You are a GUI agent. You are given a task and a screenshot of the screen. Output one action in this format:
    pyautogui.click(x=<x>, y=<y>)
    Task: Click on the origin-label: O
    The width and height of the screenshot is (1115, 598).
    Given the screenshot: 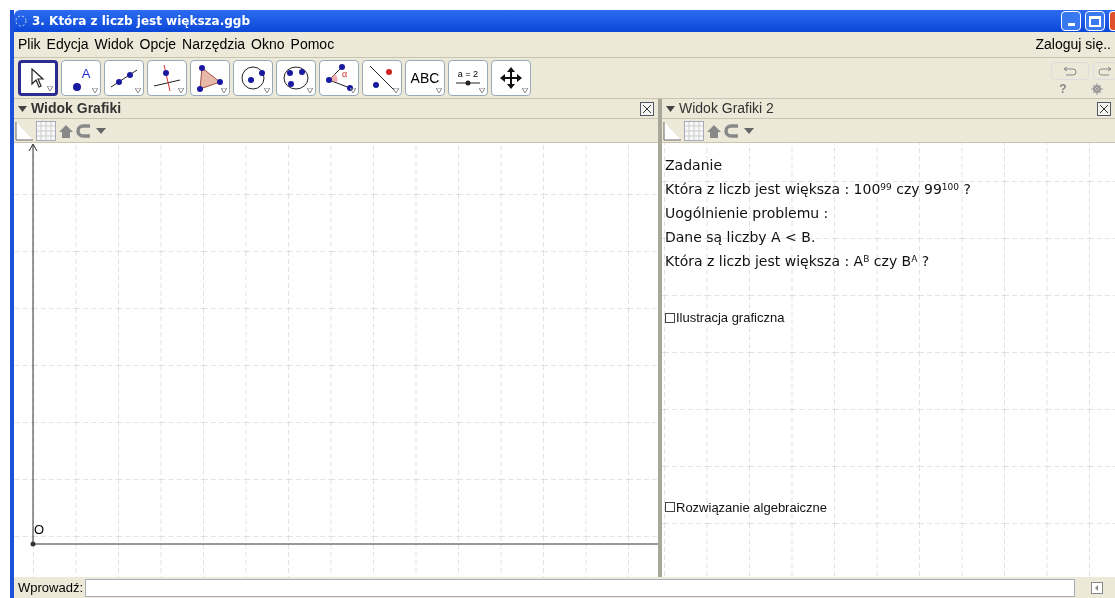 What is the action you would take?
    pyautogui.click(x=39, y=529)
    